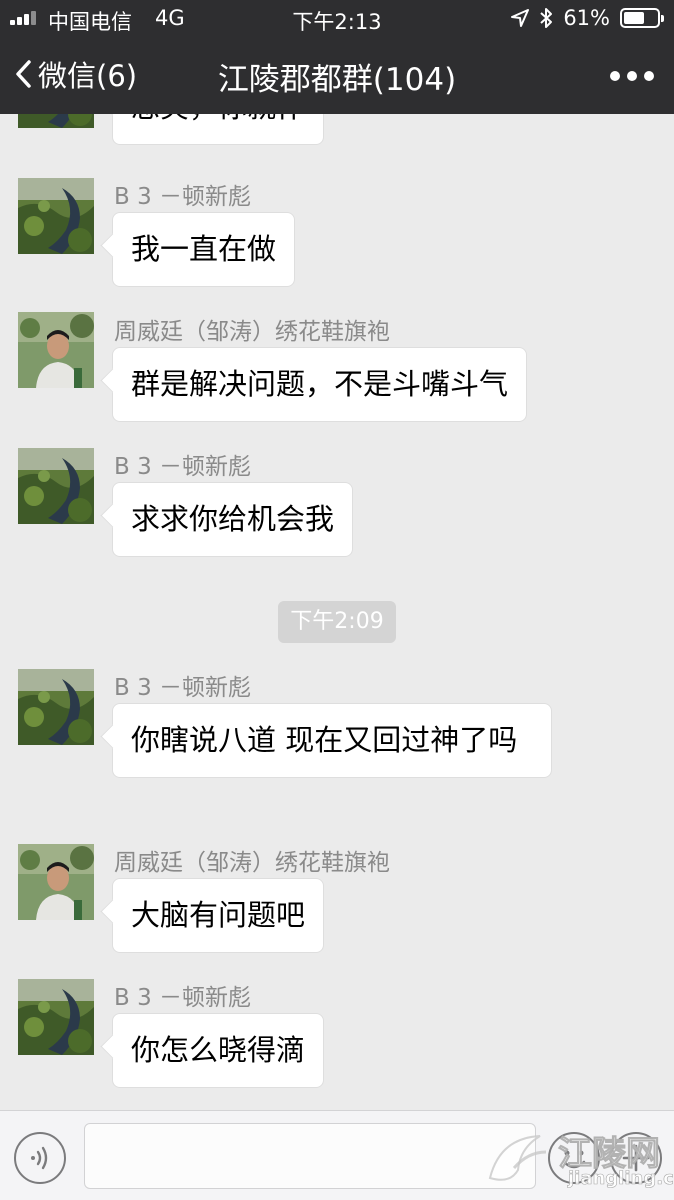 The width and height of the screenshot is (674, 1200). Describe the element at coordinates (520, 18) in the screenshot. I see `location-icon` at that location.